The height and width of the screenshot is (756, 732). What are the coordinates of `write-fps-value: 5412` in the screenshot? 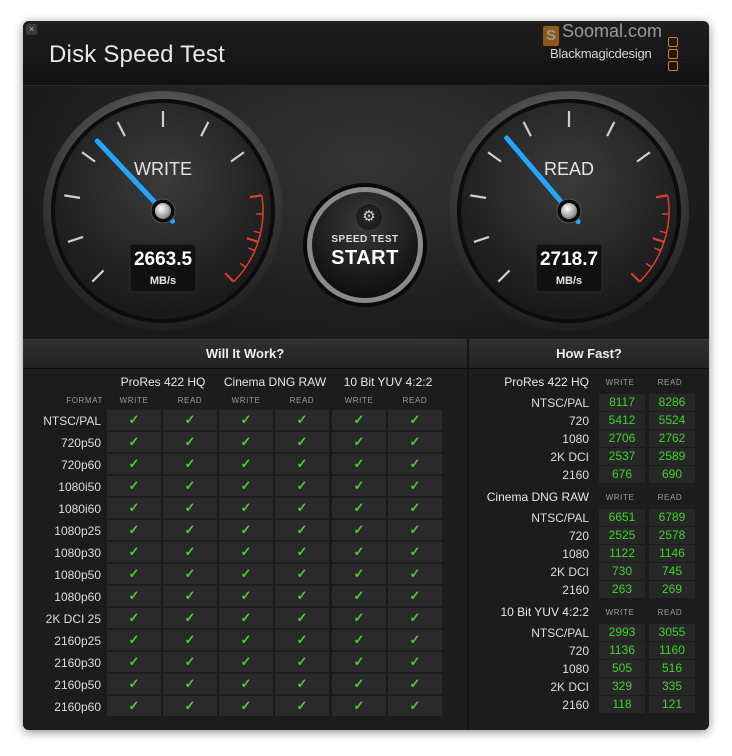 It's located at (622, 420).